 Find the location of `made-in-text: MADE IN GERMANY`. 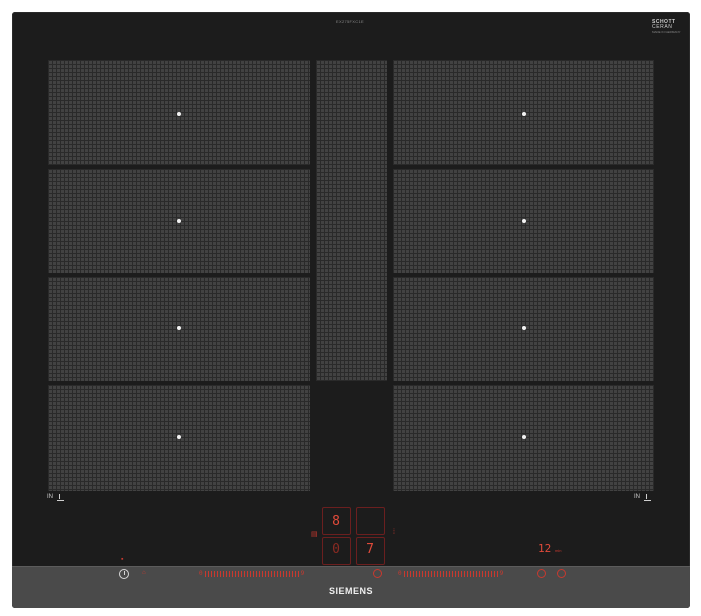

made-in-text: MADE IN GERMANY is located at coordinates (666, 32).